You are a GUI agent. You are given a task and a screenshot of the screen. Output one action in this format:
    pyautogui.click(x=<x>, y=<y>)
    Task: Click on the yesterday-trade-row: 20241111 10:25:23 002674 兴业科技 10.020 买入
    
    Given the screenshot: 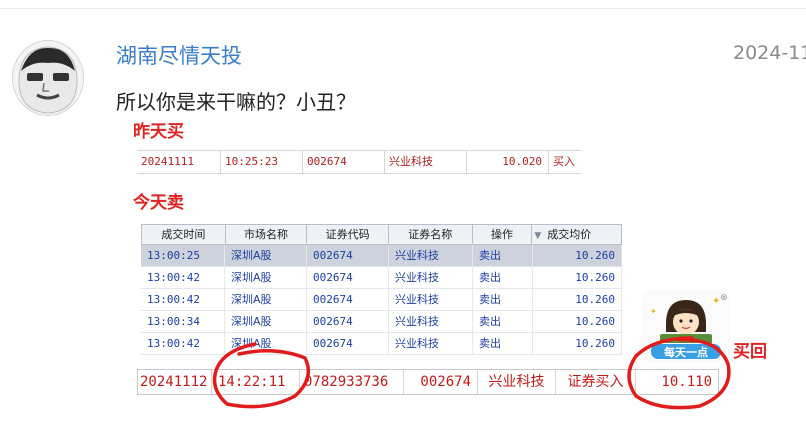 What is the action you would take?
    pyautogui.click(x=359, y=162)
    